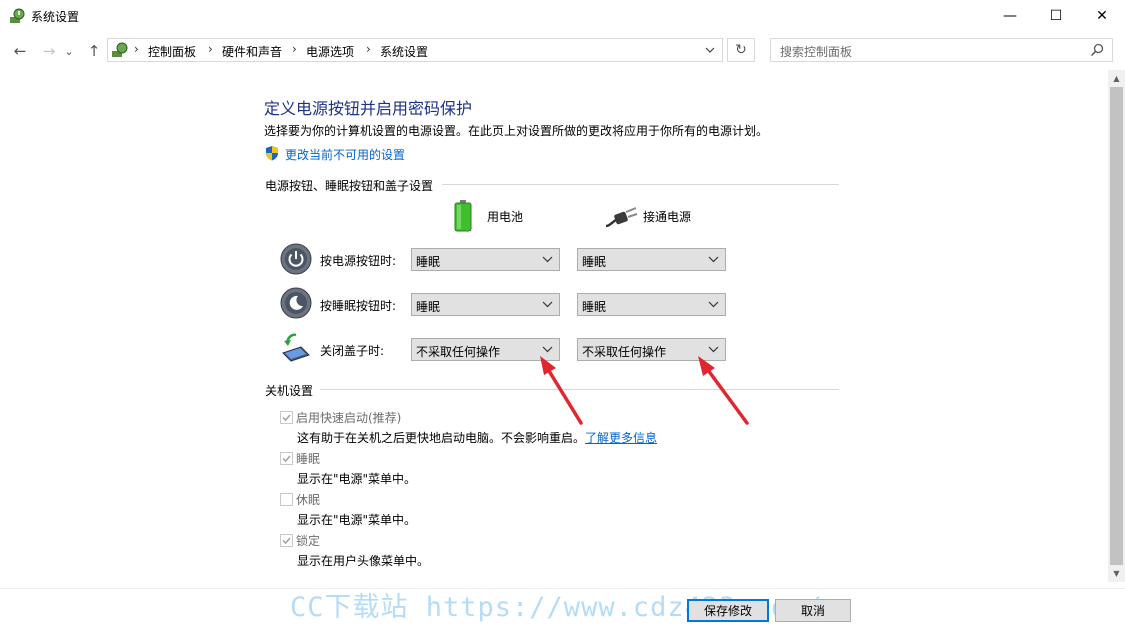  Describe the element at coordinates (349, 186) in the screenshot. I see `section-title-buttons: 电源按钮、睡眠按钮和盖子设置` at that location.